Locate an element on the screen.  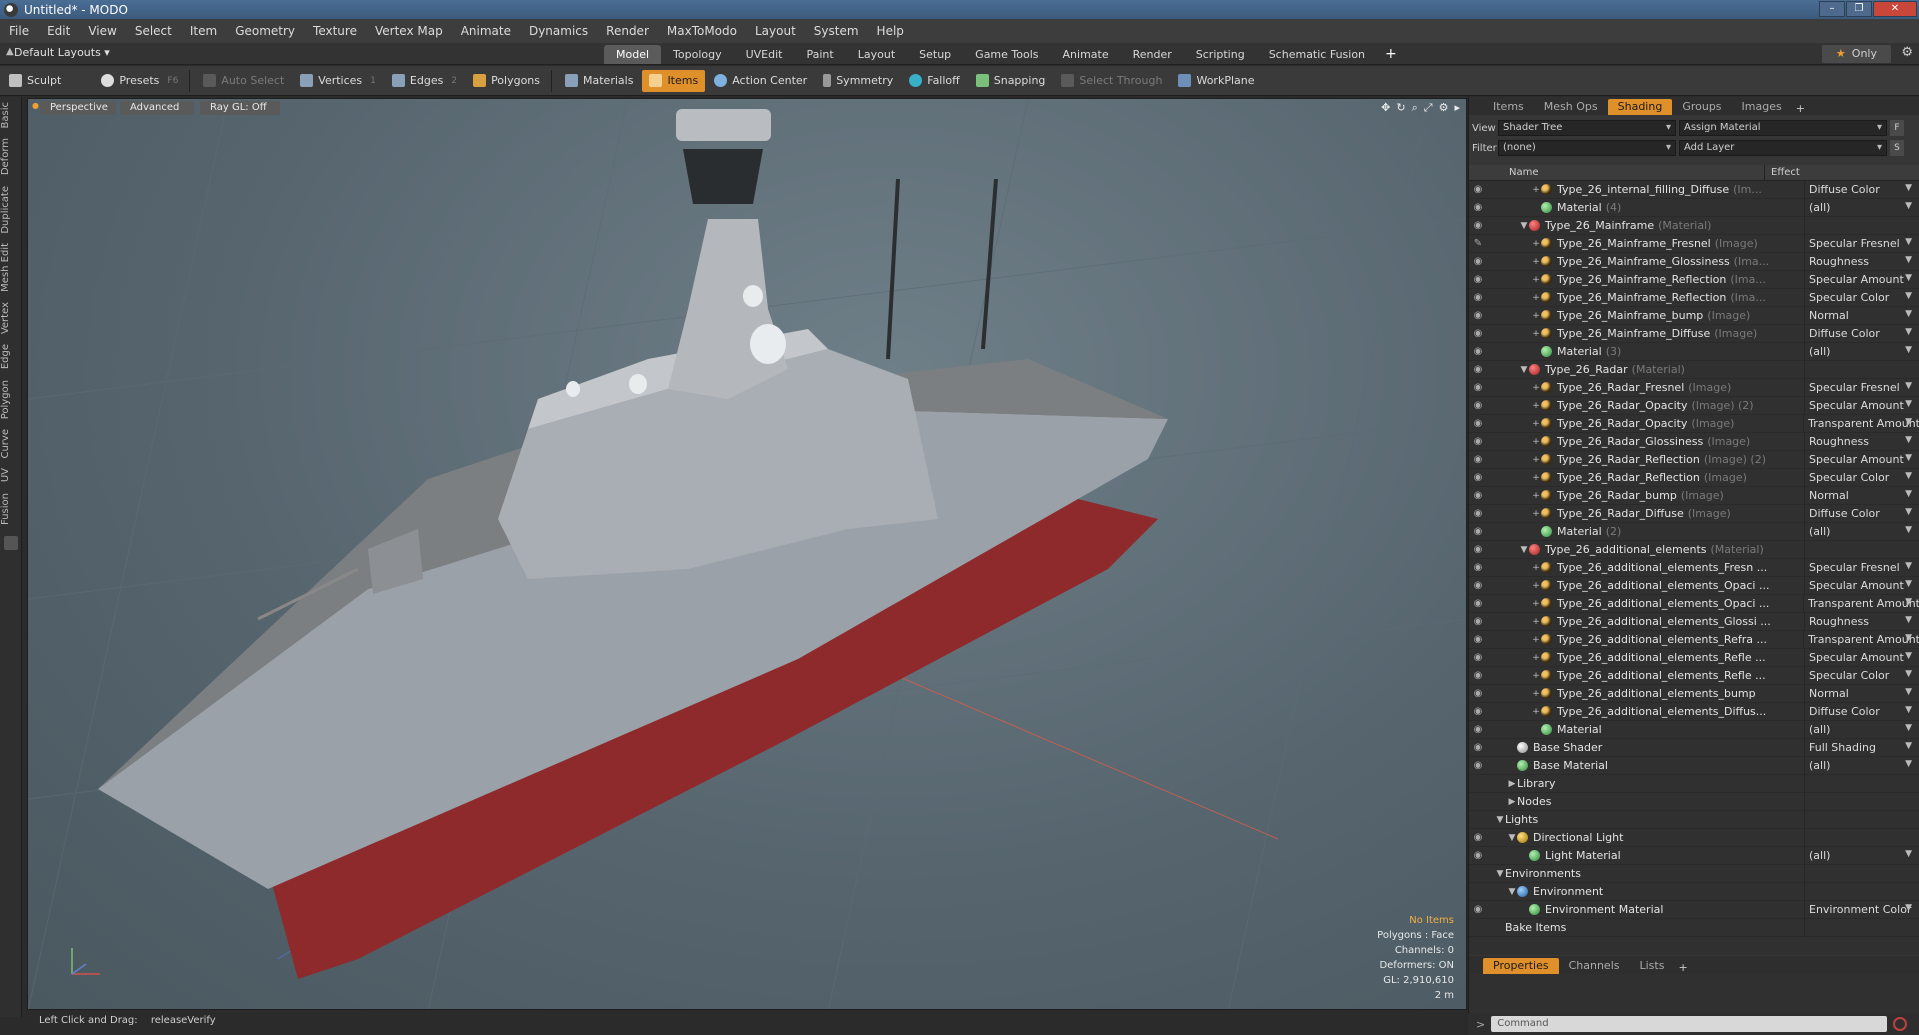
tab-properties: Properties is located at coordinates (1521, 966).